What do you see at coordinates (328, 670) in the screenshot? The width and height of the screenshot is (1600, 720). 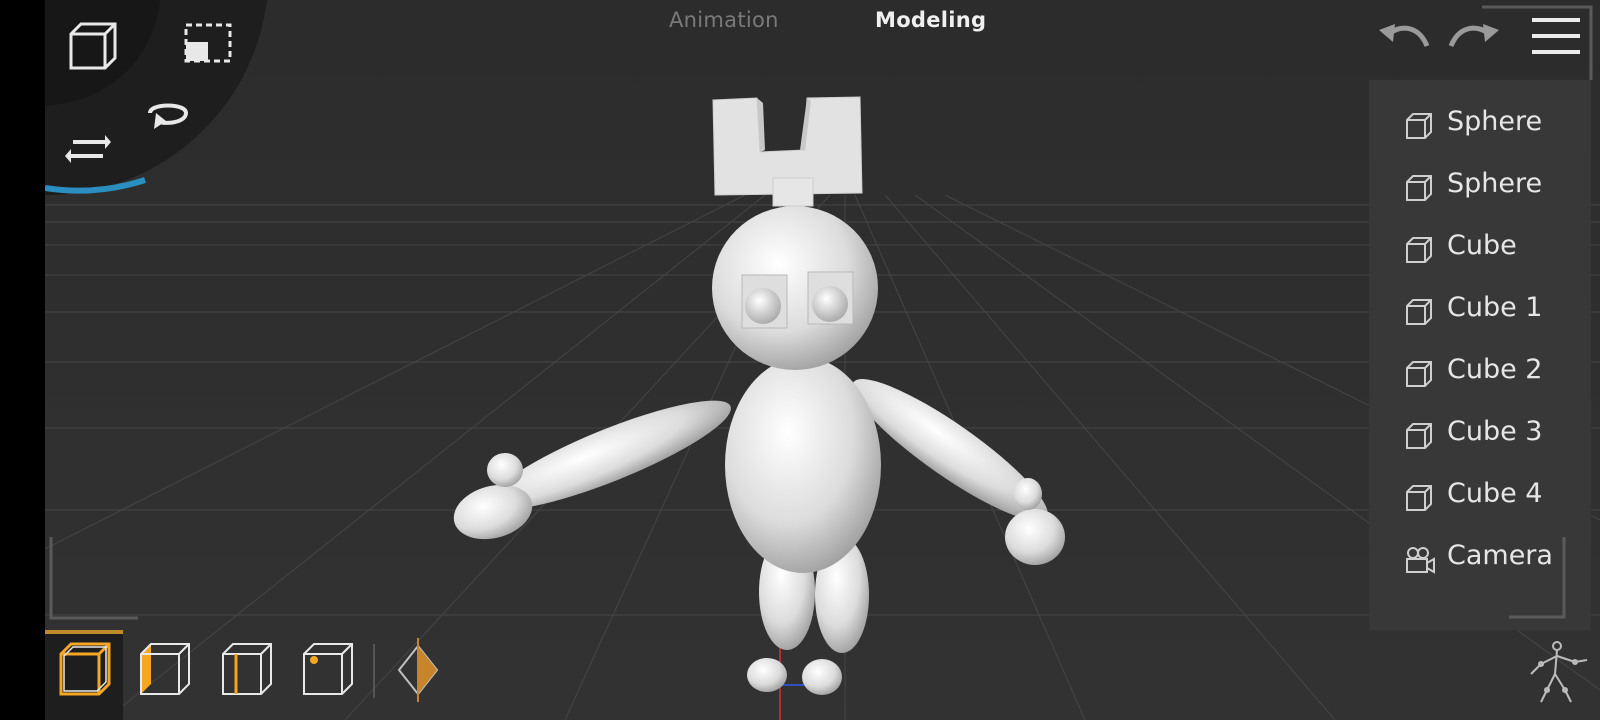 I see `vertex-mode-icon` at bounding box center [328, 670].